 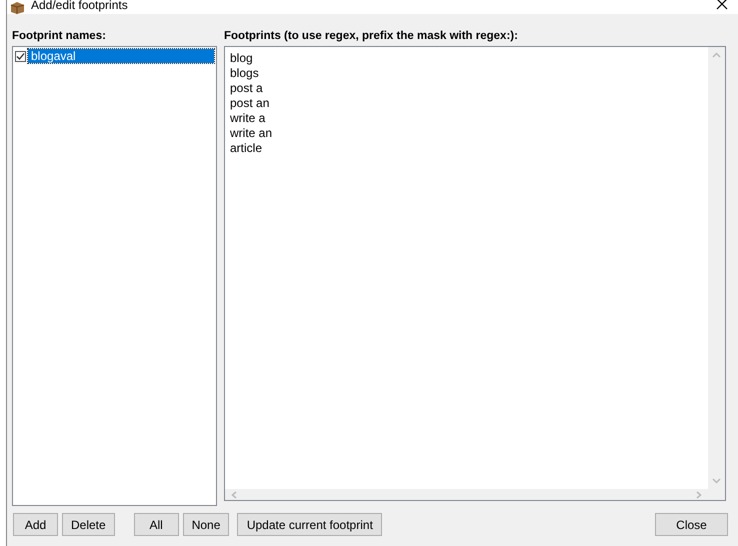 What do you see at coordinates (466, 494) in the screenshot?
I see `horizontal-scrollbar` at bounding box center [466, 494].